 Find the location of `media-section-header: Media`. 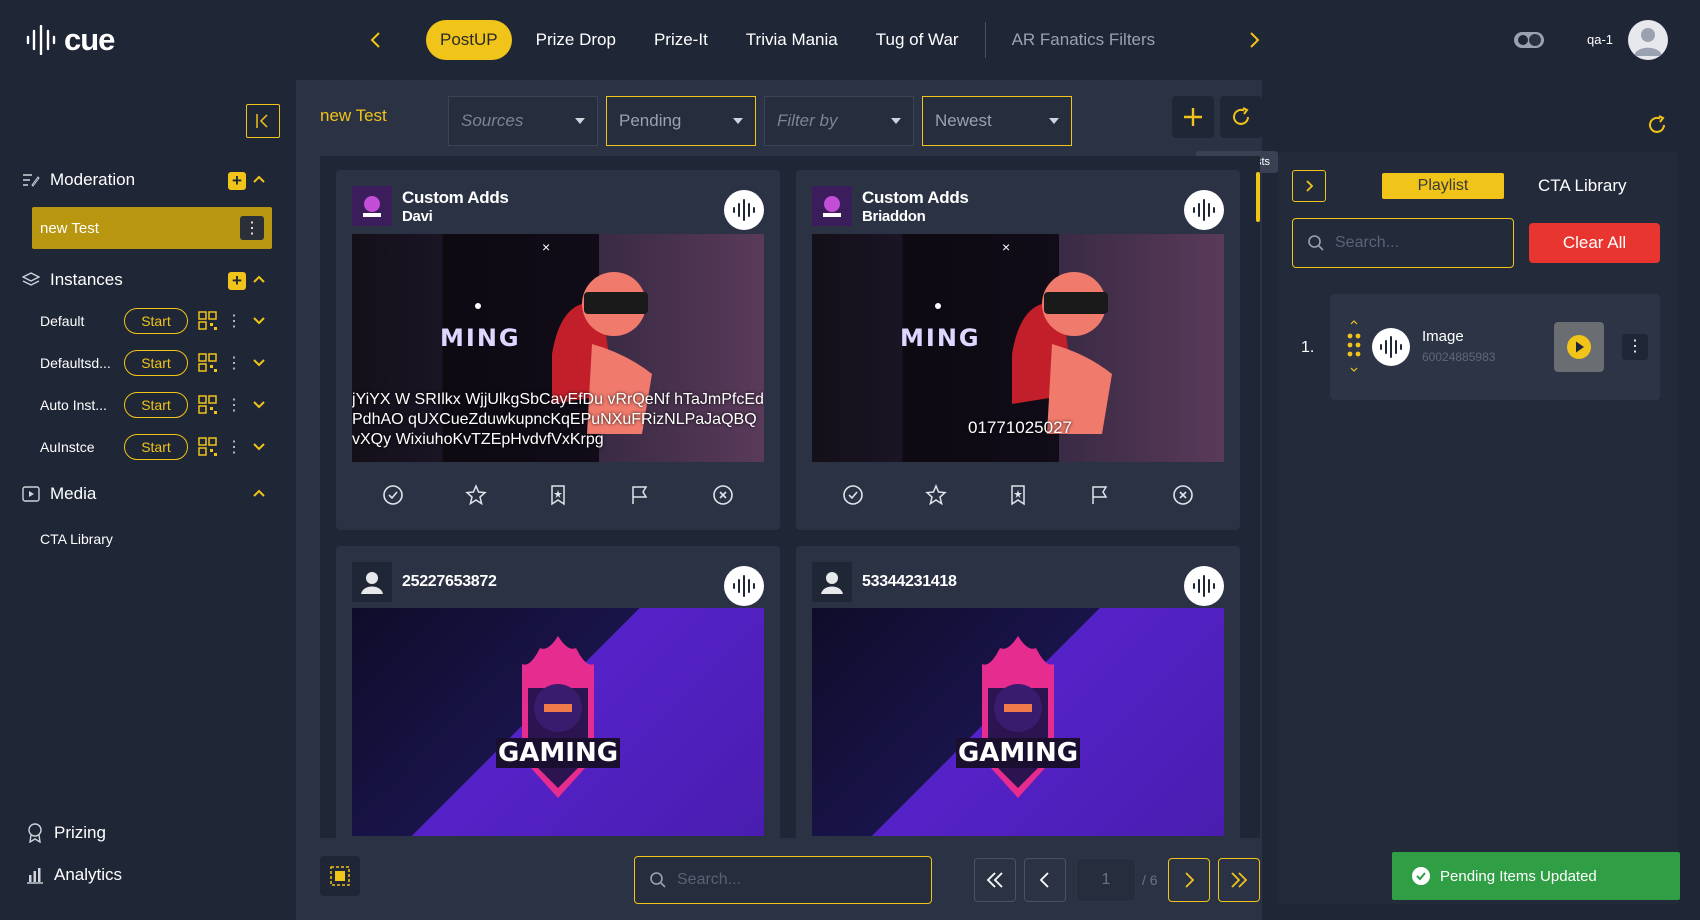

media-section-header: Media is located at coordinates (59, 494).